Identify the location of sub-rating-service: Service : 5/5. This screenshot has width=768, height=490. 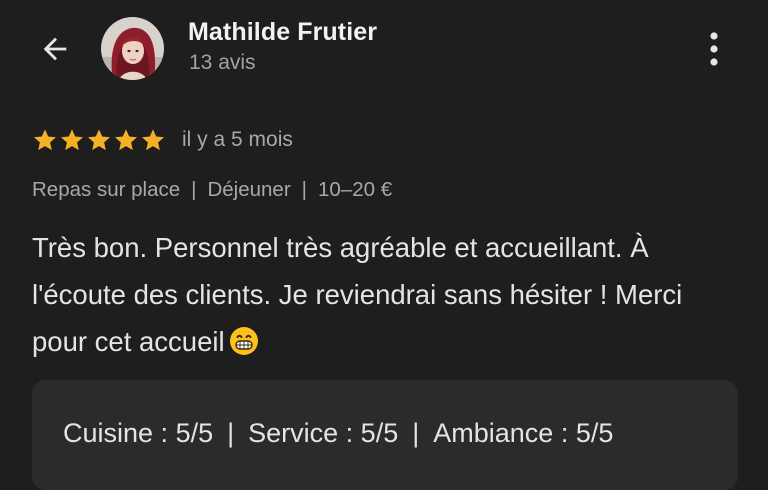
(323, 433).